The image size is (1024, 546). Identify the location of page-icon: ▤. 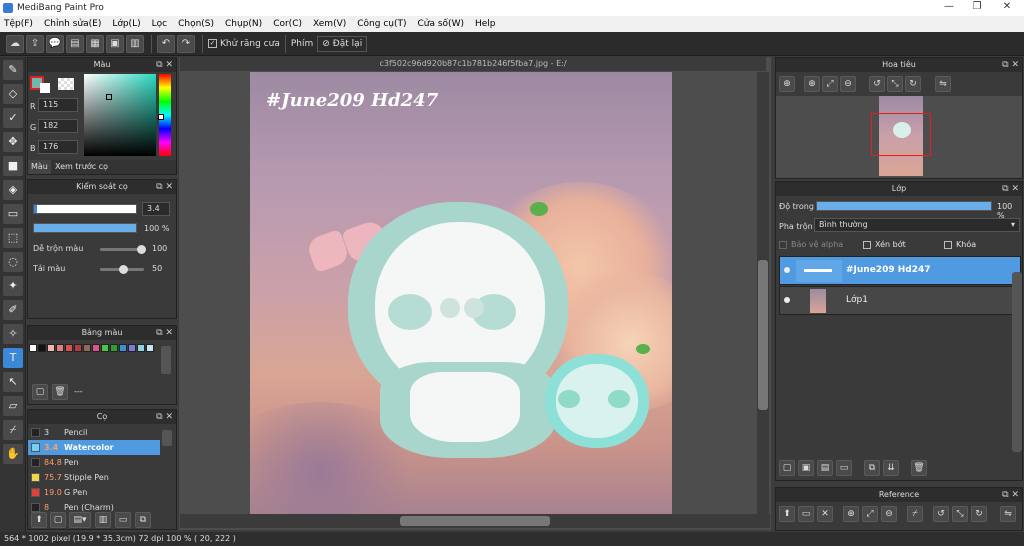
(75, 43).